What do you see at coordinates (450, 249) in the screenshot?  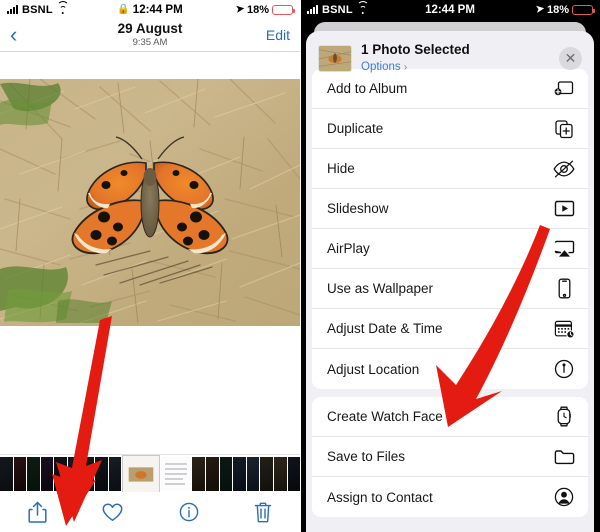 I see `menu-item-airplay: AirPlay` at bounding box center [450, 249].